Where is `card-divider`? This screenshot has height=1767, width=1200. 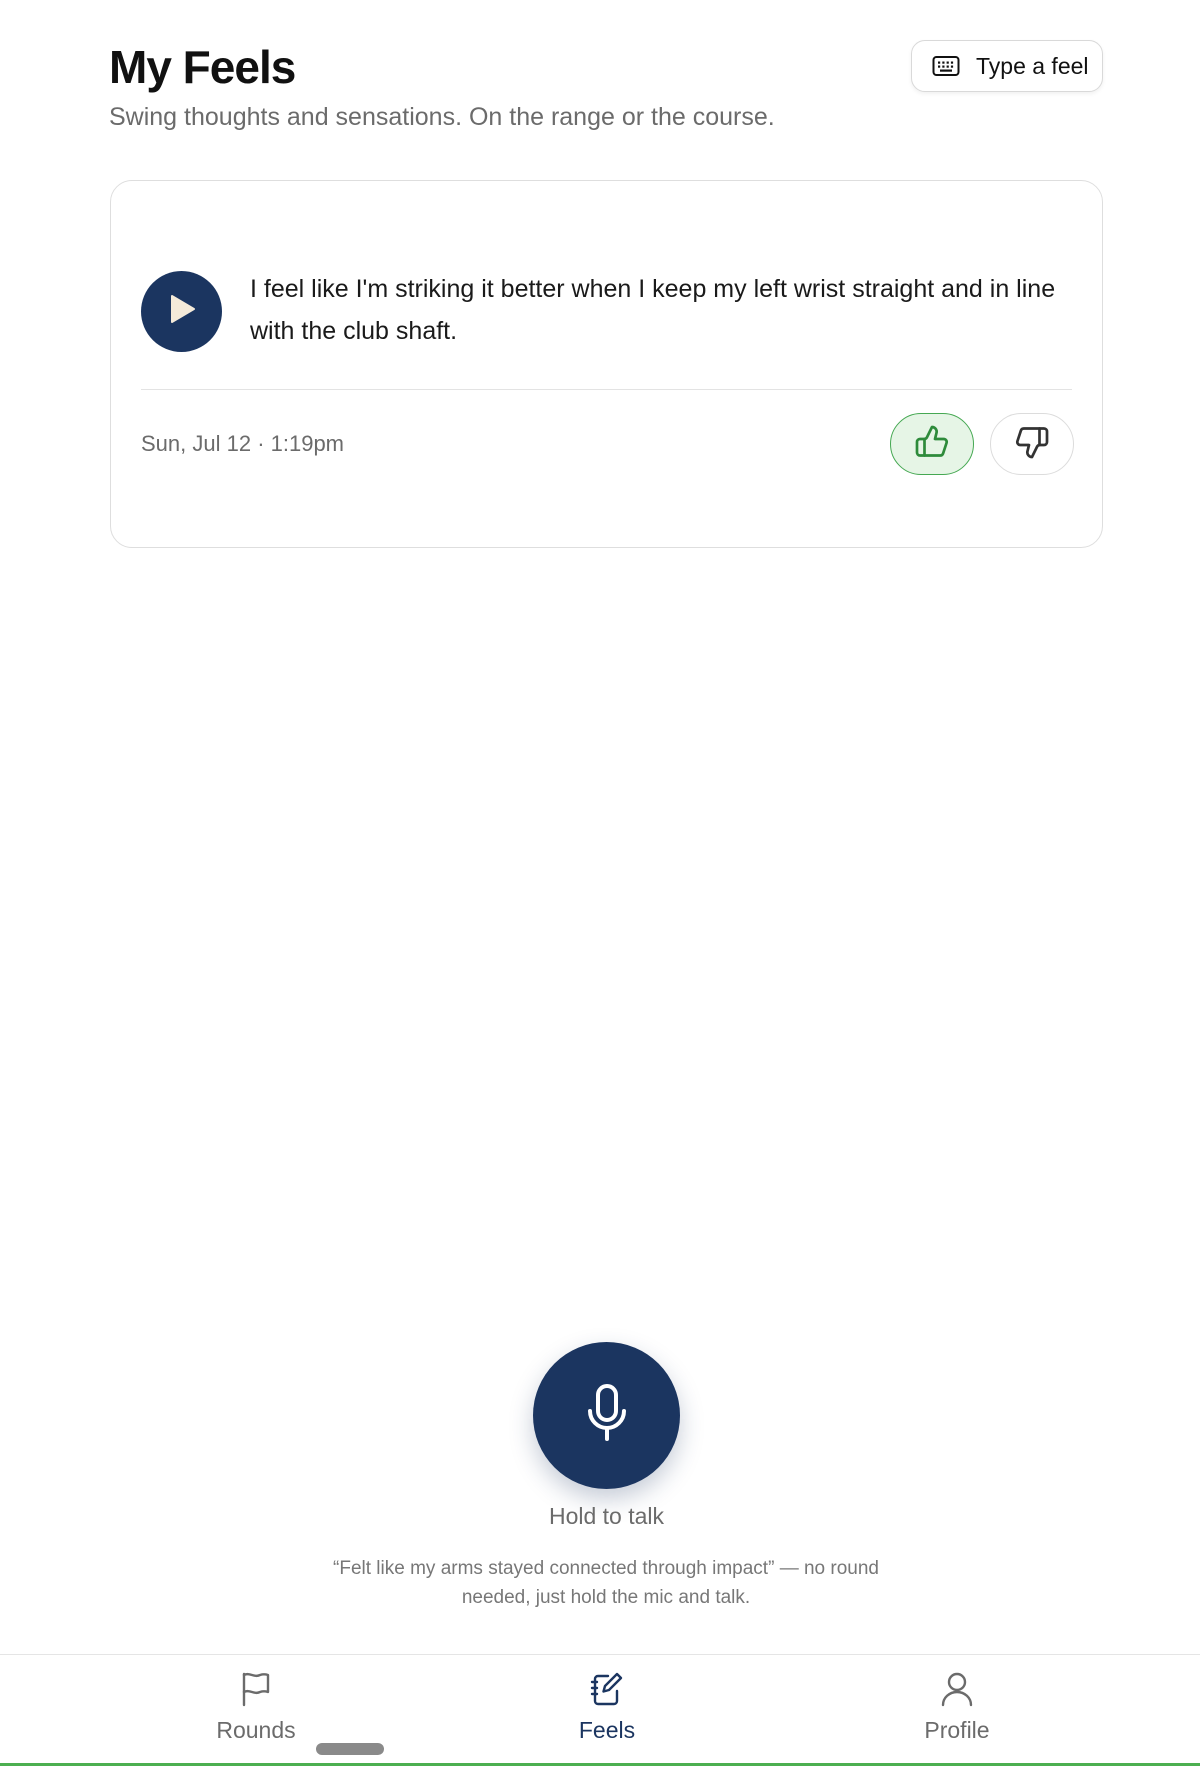
card-divider is located at coordinates (606, 389).